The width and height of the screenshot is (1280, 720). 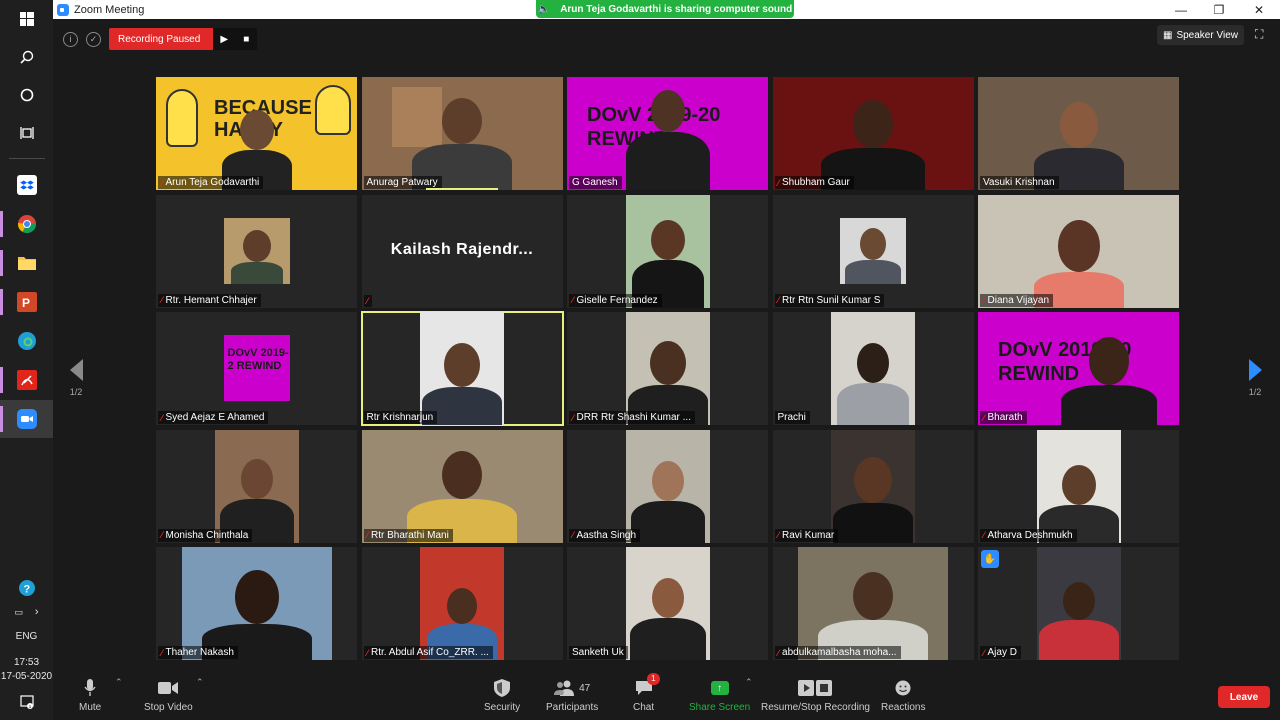 What do you see at coordinates (168, 707) in the screenshot?
I see `stop-video-label: Stop Video` at bounding box center [168, 707].